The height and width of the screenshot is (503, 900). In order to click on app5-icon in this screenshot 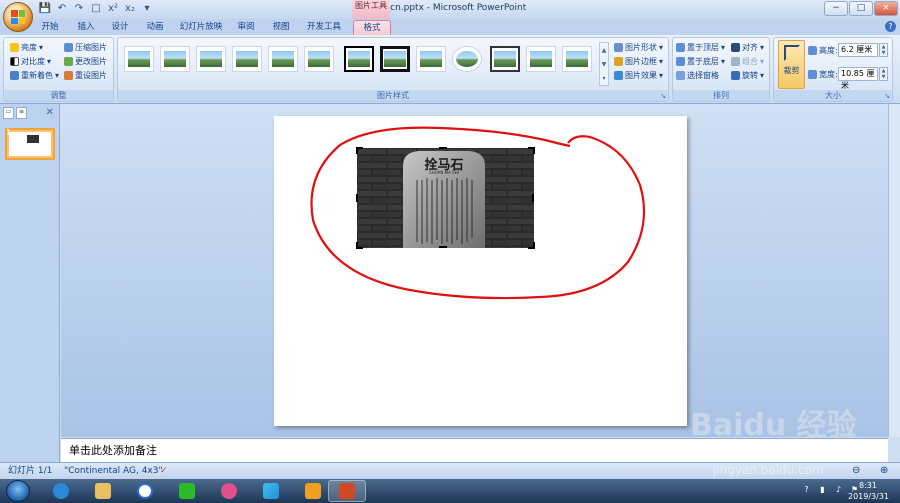, I will do `click(229, 491)`.